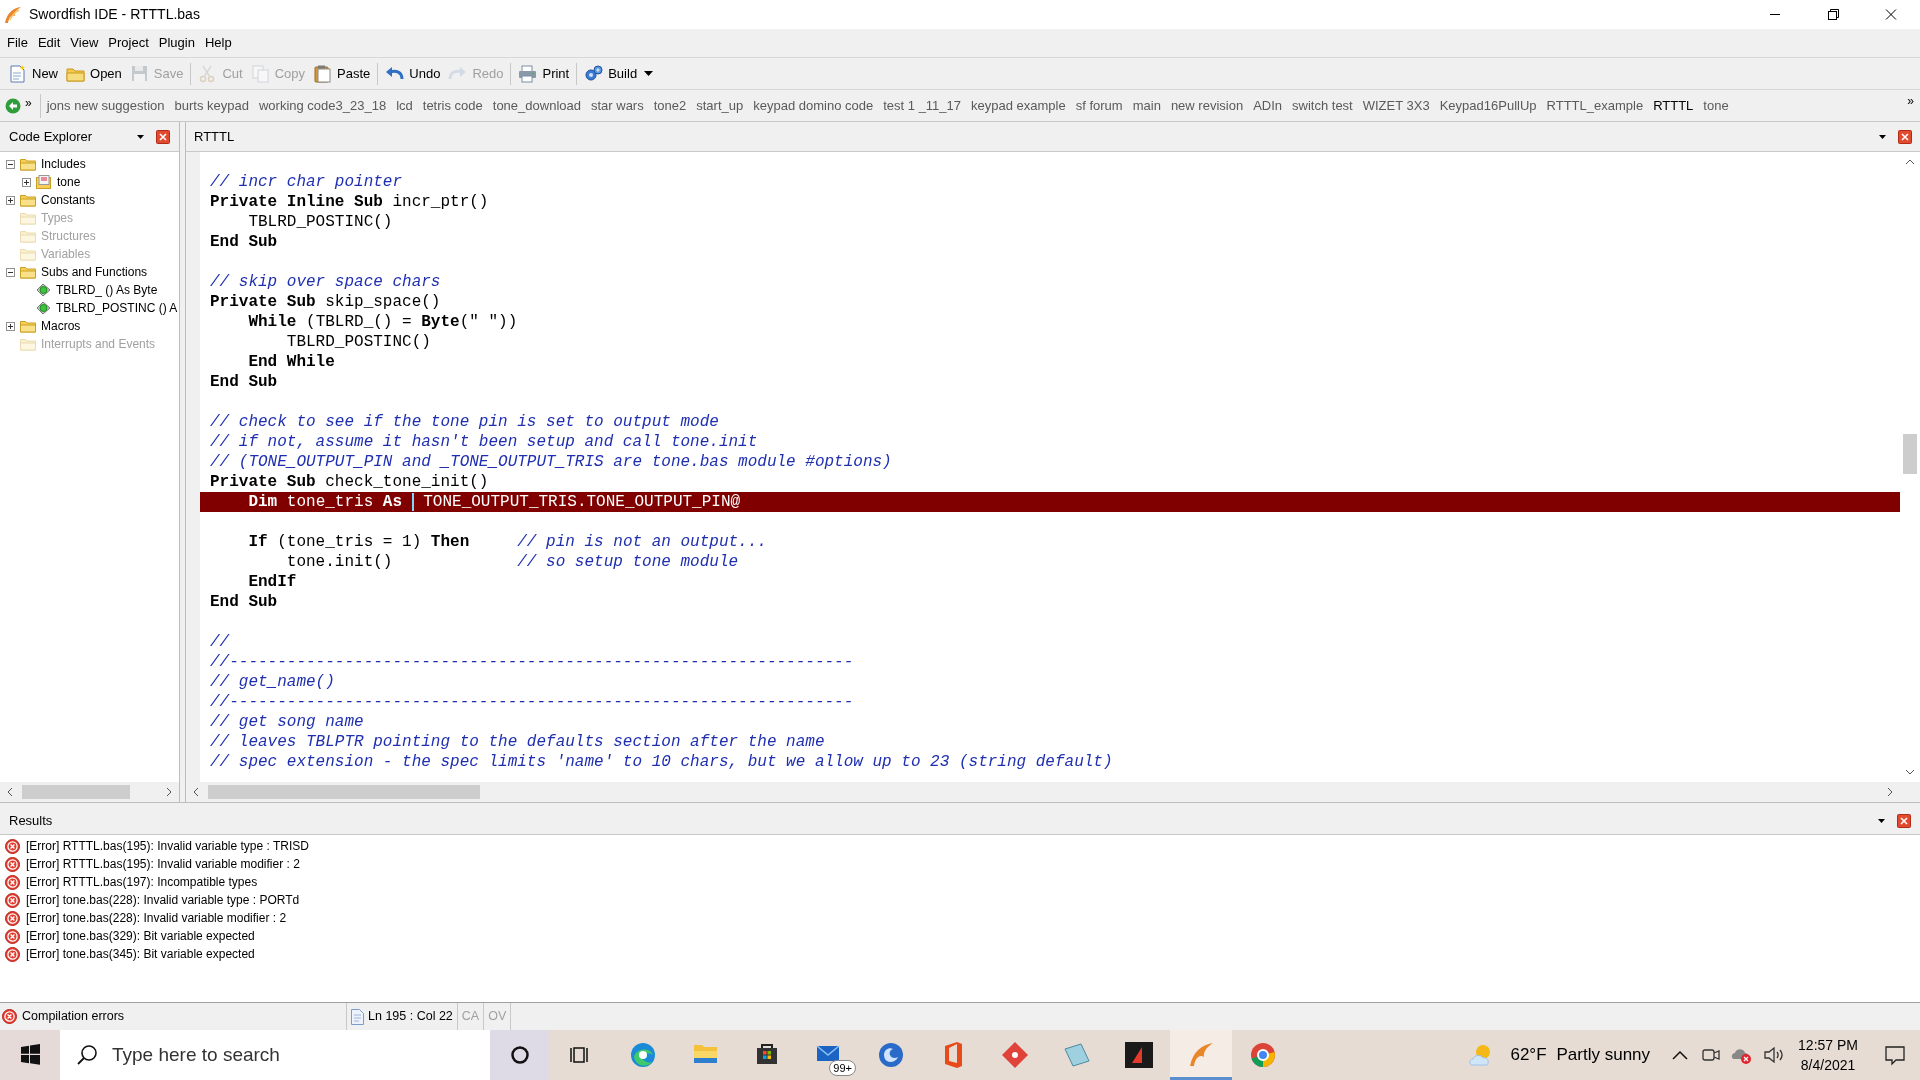 The image size is (1920, 1080). What do you see at coordinates (94, 272) in the screenshot?
I see `tree-item: Subs and Functions` at bounding box center [94, 272].